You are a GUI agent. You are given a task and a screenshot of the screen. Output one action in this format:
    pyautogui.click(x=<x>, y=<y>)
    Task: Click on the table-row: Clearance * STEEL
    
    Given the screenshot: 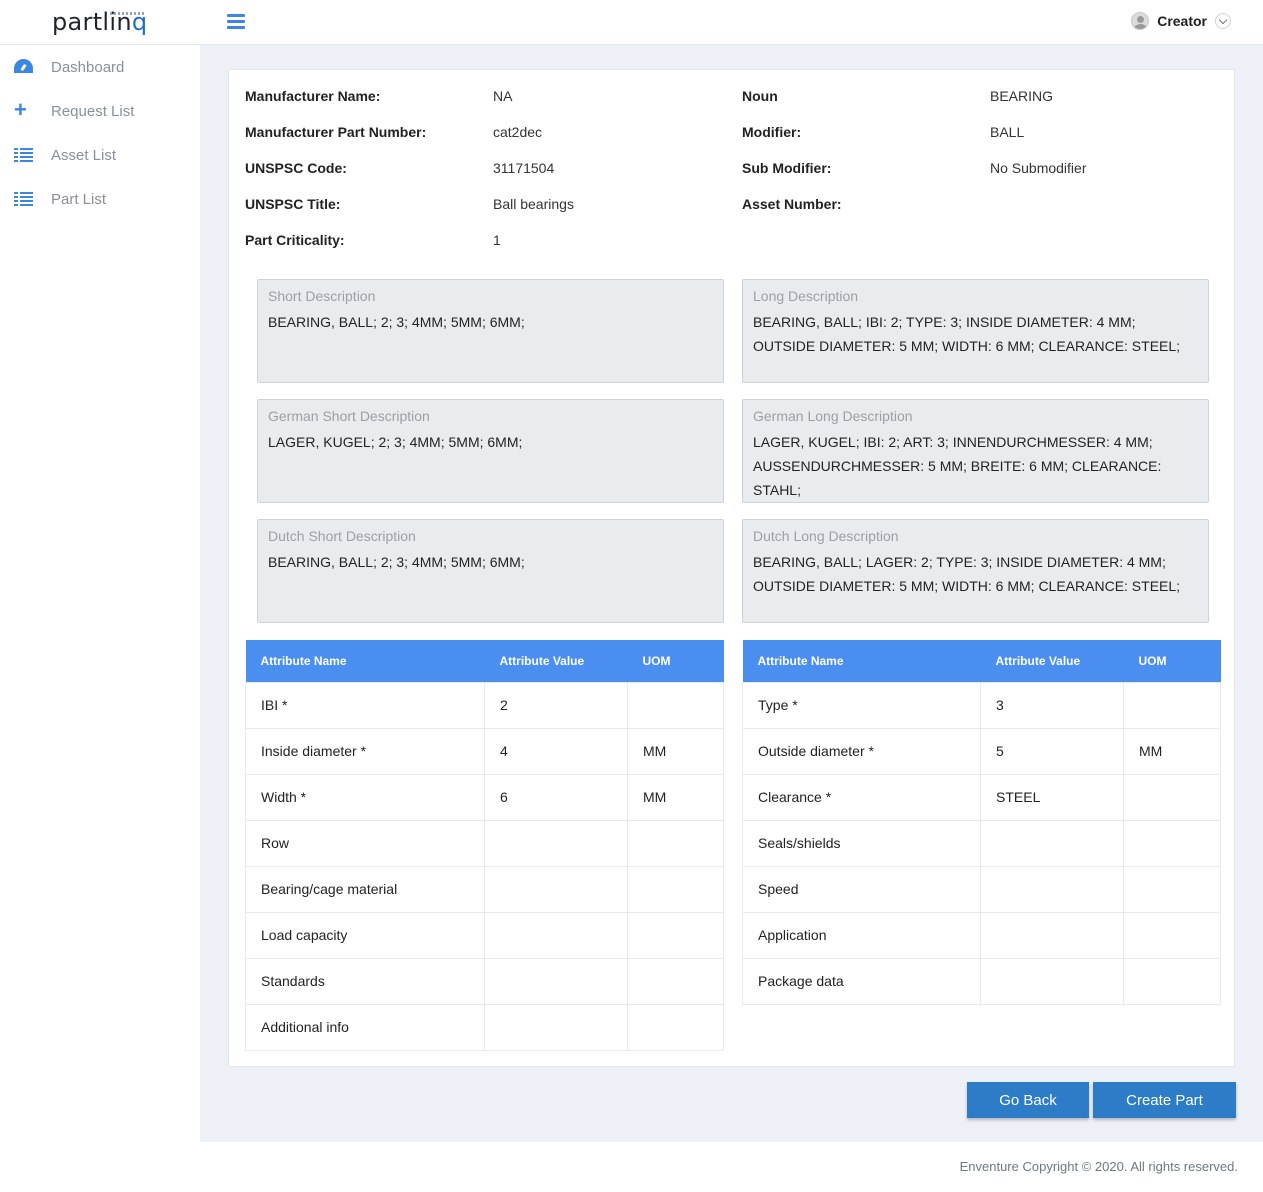 What is the action you would take?
    pyautogui.click(x=981, y=797)
    